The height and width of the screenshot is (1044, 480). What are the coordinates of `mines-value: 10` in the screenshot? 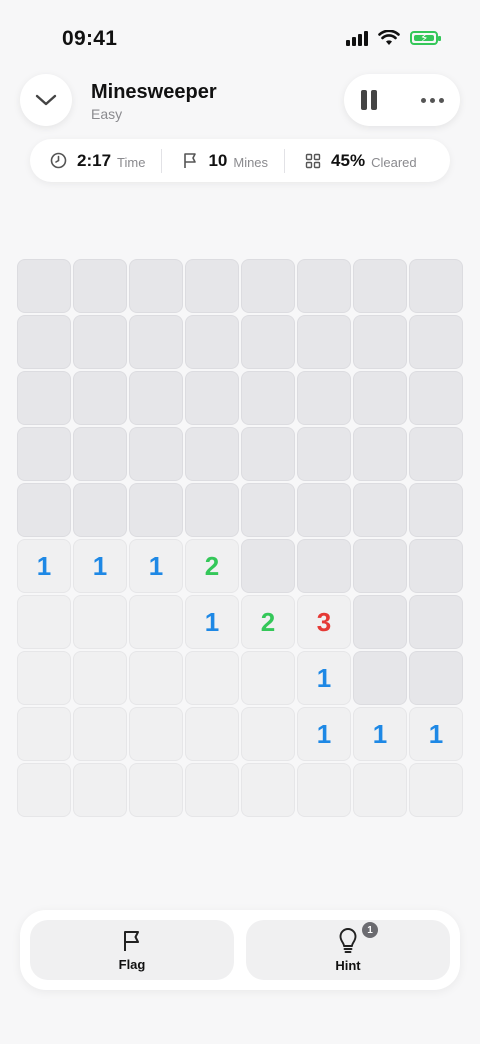 It's located at (218, 160).